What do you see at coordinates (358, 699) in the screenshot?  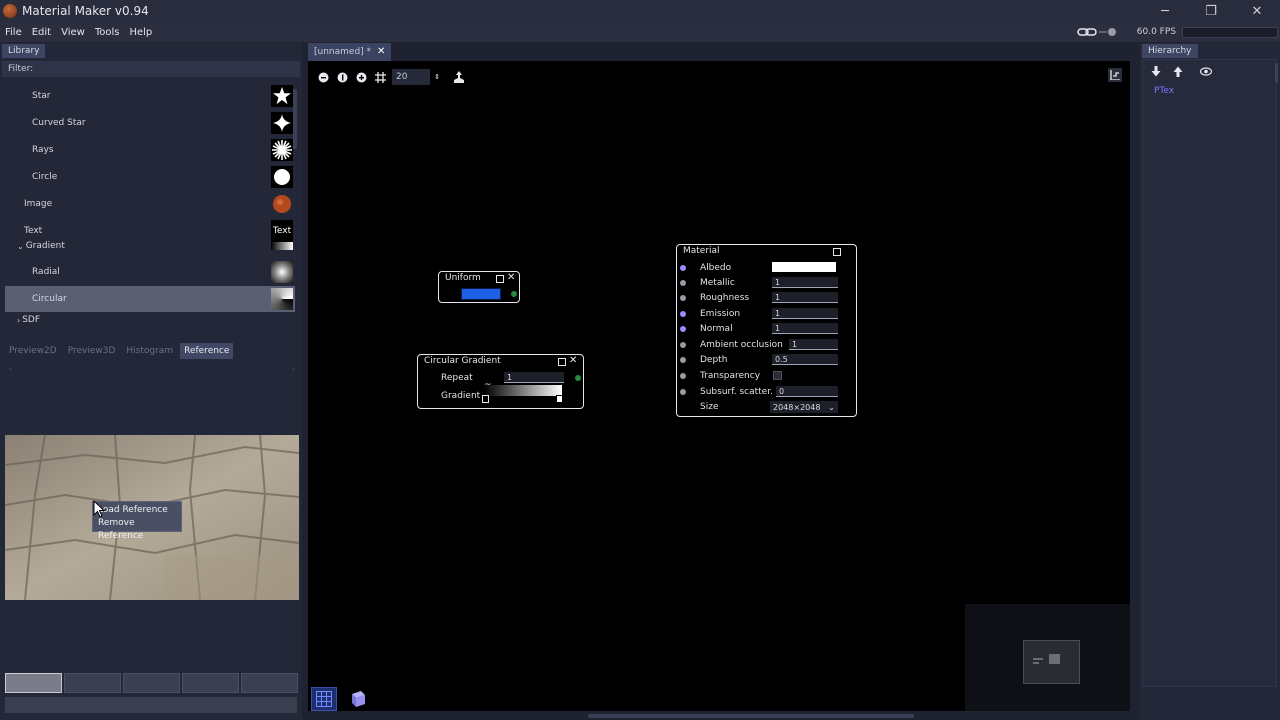 I see `3d-cube-icon` at bounding box center [358, 699].